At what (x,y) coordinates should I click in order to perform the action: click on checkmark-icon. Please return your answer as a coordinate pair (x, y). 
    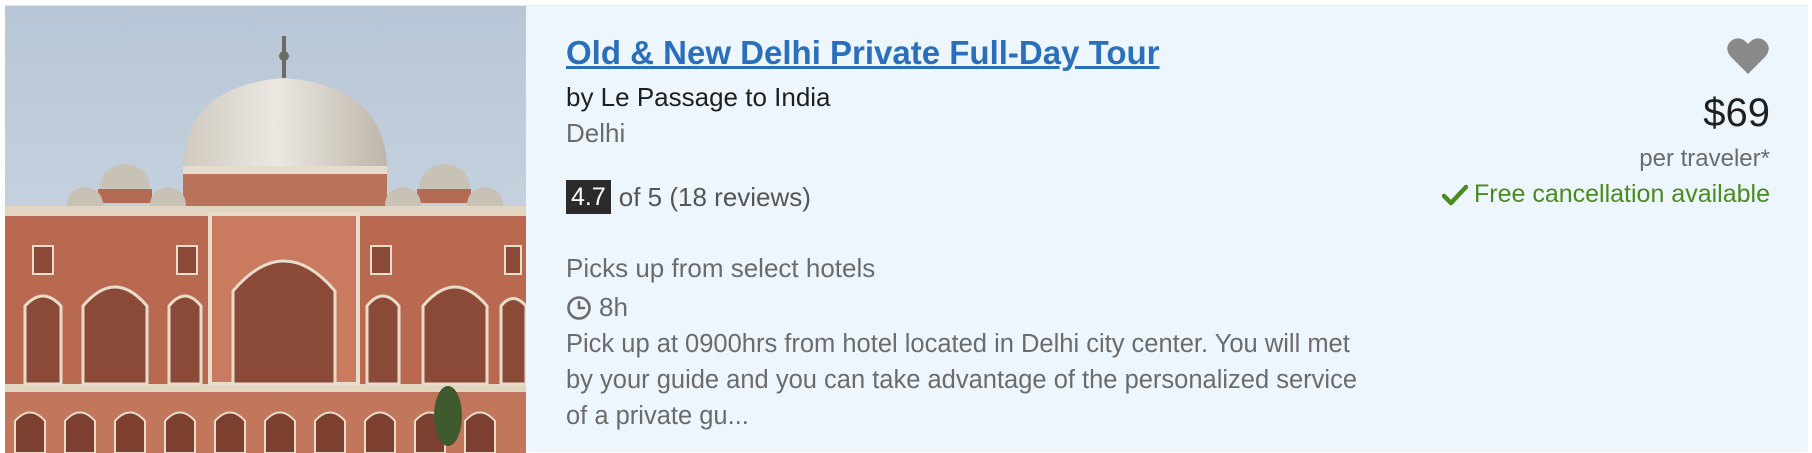
    Looking at the image, I should click on (1454, 194).